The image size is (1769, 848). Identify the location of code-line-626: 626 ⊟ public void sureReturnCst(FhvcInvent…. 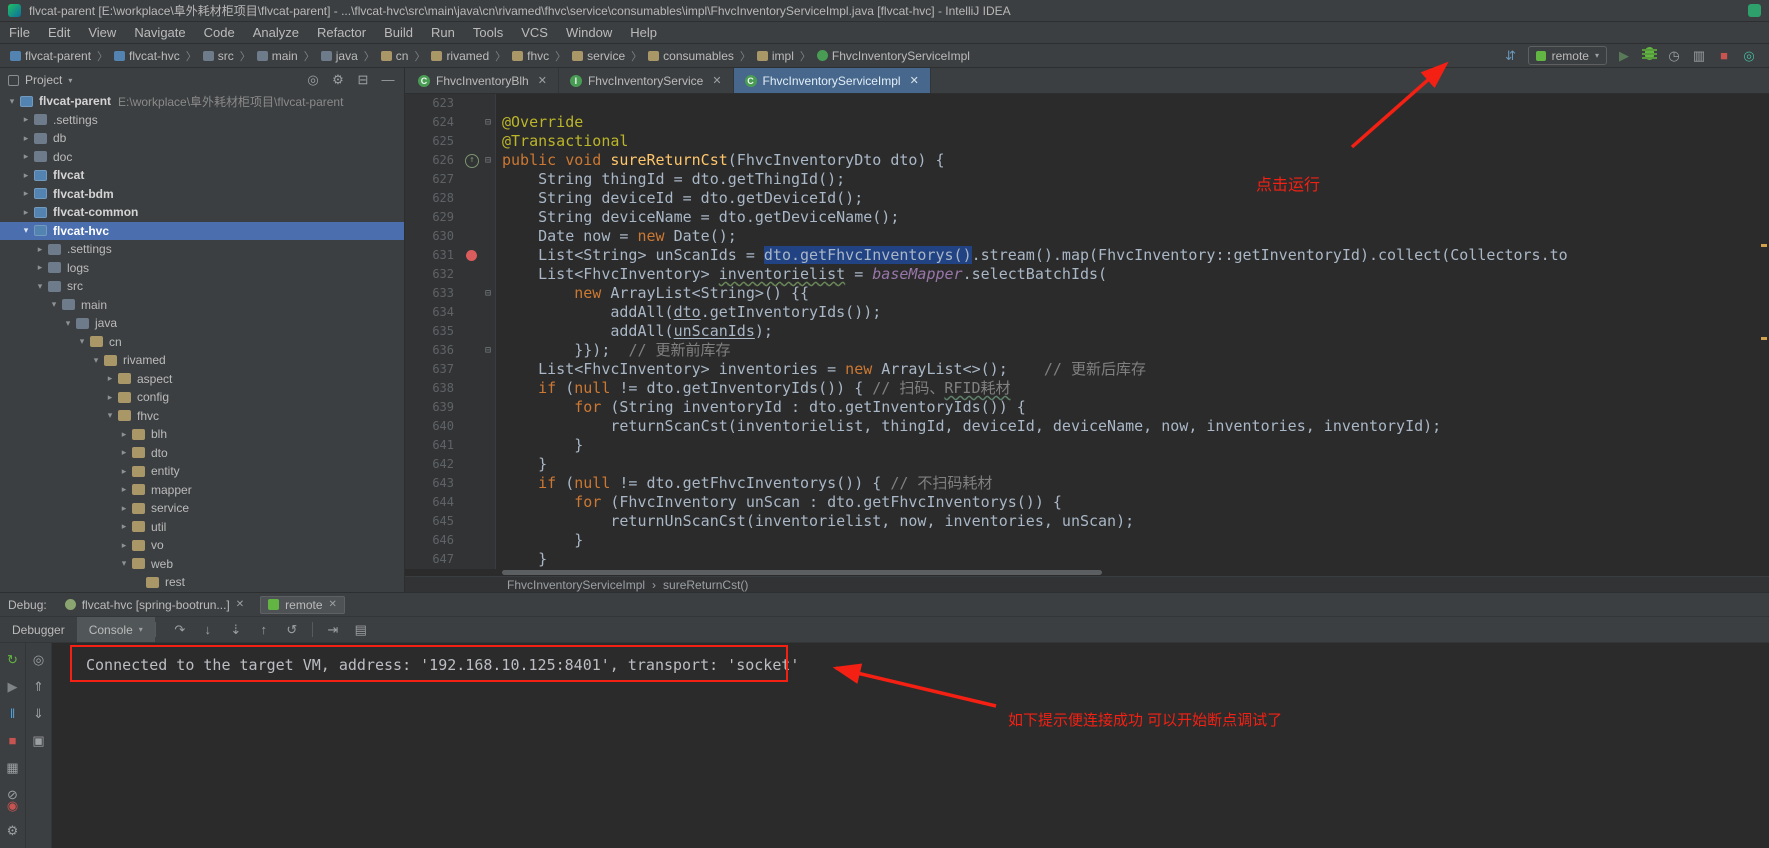
(1087, 160).